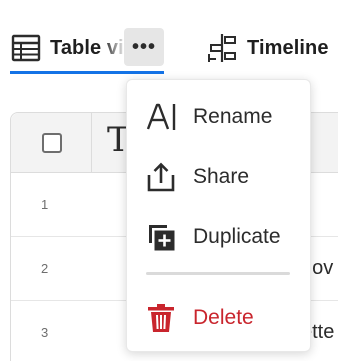  I want to click on tab-timeline: Timeline, so click(267, 48).